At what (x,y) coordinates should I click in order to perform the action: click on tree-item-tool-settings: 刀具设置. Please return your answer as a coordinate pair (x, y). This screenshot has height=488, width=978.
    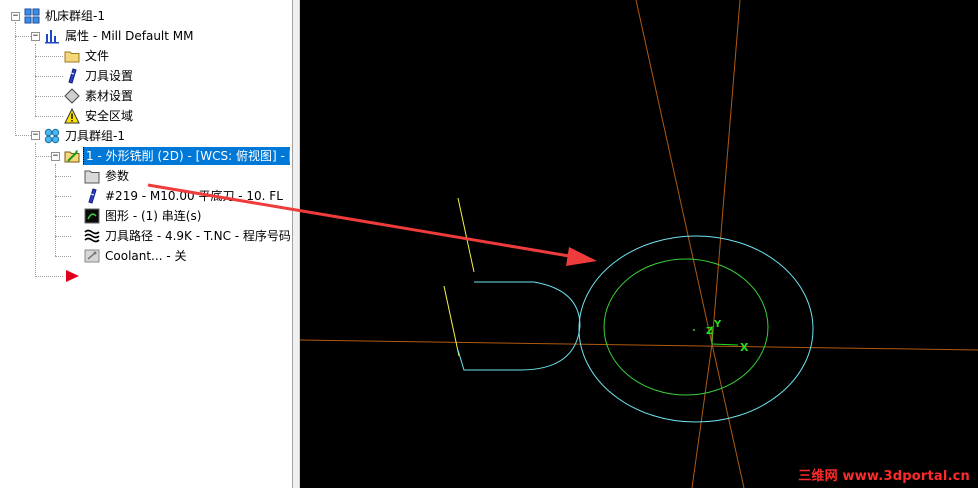
    Looking at the image, I should click on (99, 76).